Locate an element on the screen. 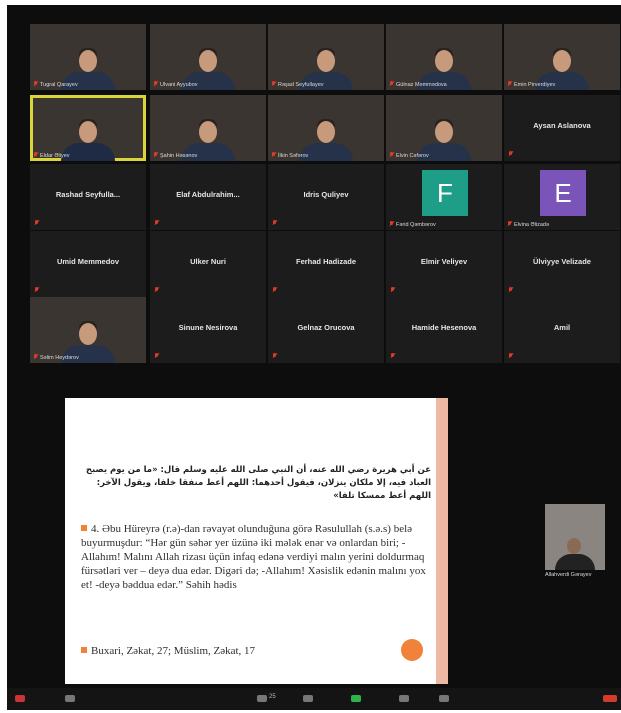  mute-icon is located at coordinates (20, 698).